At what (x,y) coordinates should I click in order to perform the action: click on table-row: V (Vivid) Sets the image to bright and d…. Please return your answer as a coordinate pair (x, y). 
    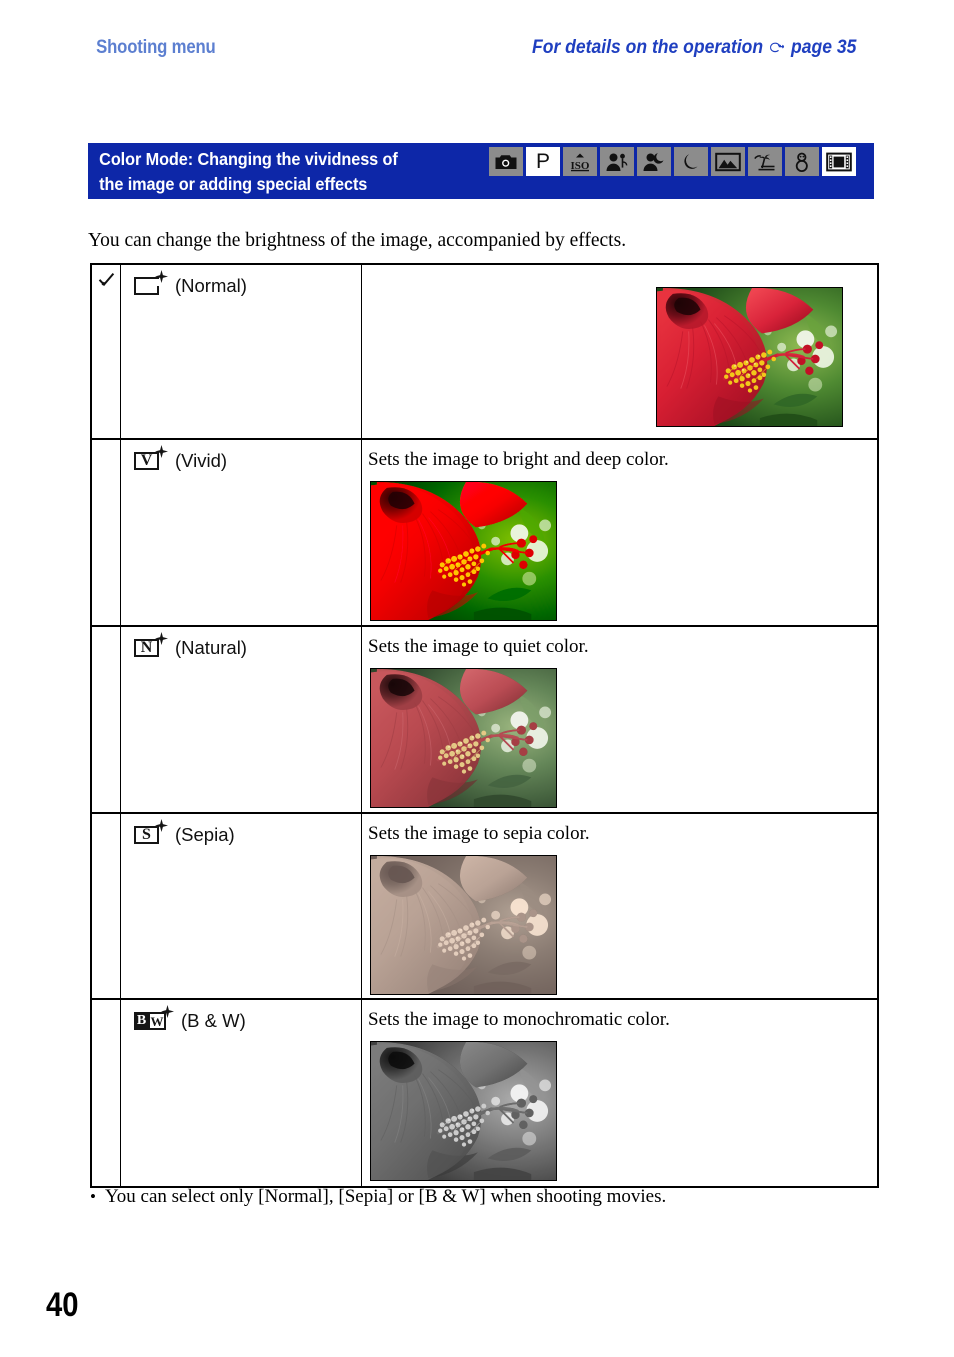
    Looking at the image, I should click on (484, 533).